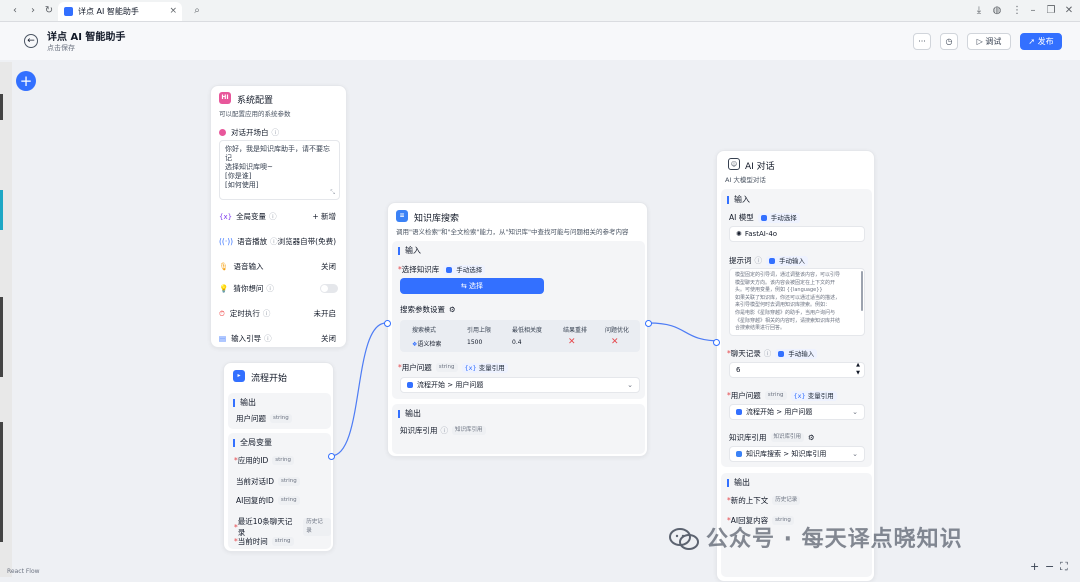 Image resolution: width=1080 pixels, height=582 pixels. I want to click on kb-quote-select: 知识库搜索 > 知识库引用 ⌄, so click(797, 454).